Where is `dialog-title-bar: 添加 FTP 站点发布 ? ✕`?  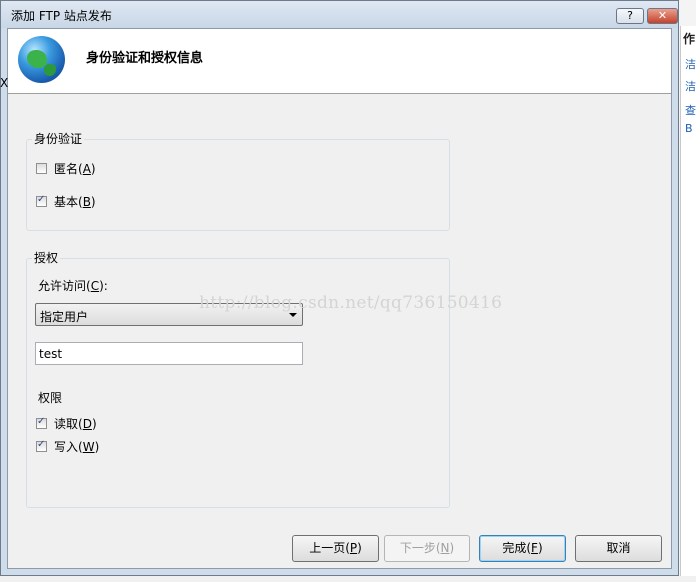 dialog-title-bar: 添加 FTP 站点发布 ? ✕ is located at coordinates (339, 14).